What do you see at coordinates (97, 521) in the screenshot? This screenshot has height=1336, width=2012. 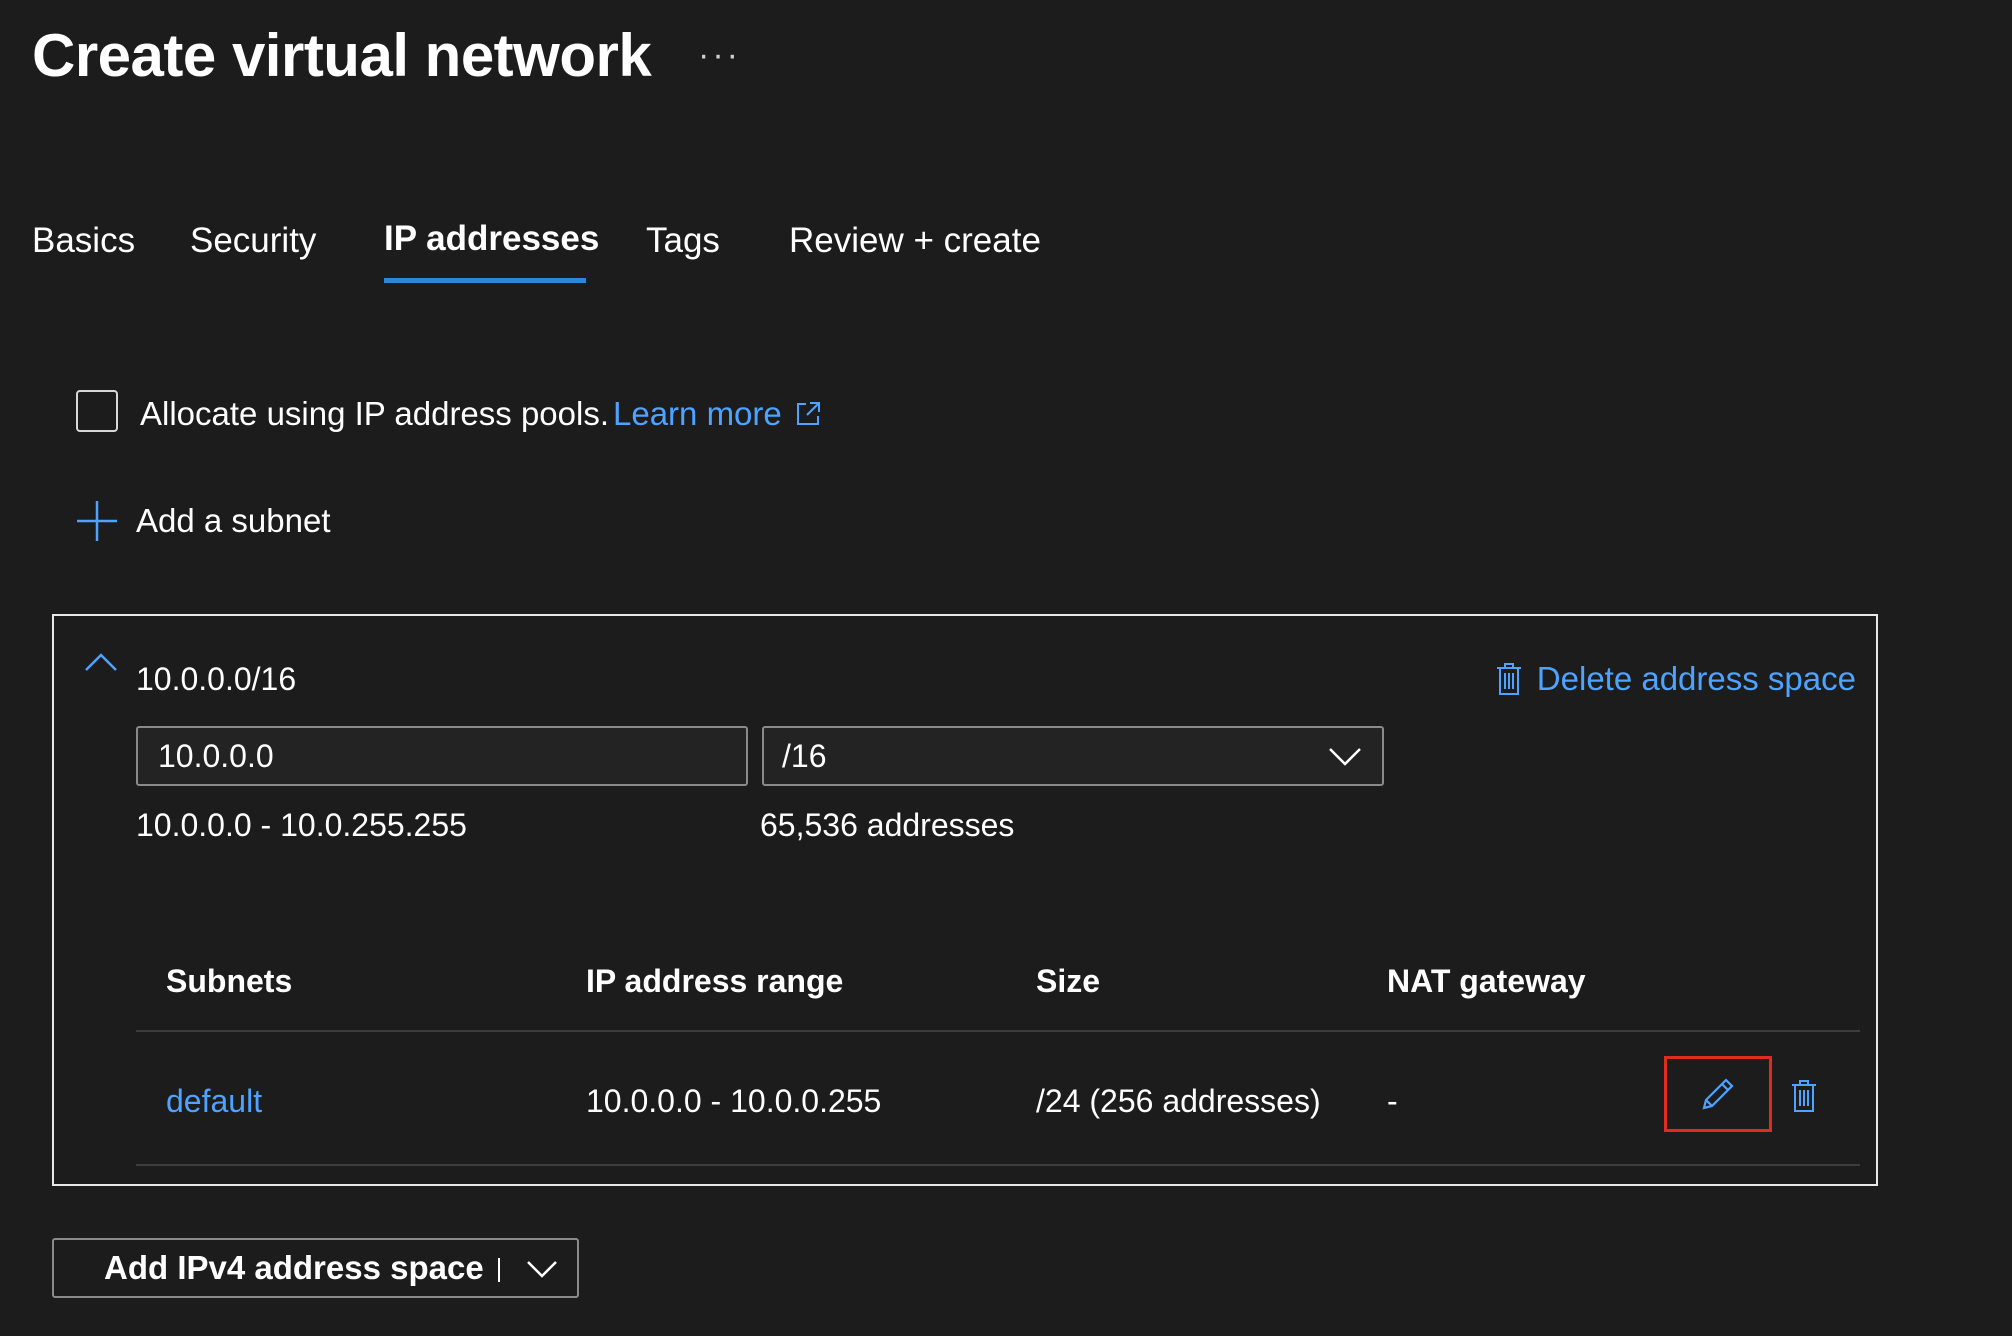 I see `plus-icon` at bounding box center [97, 521].